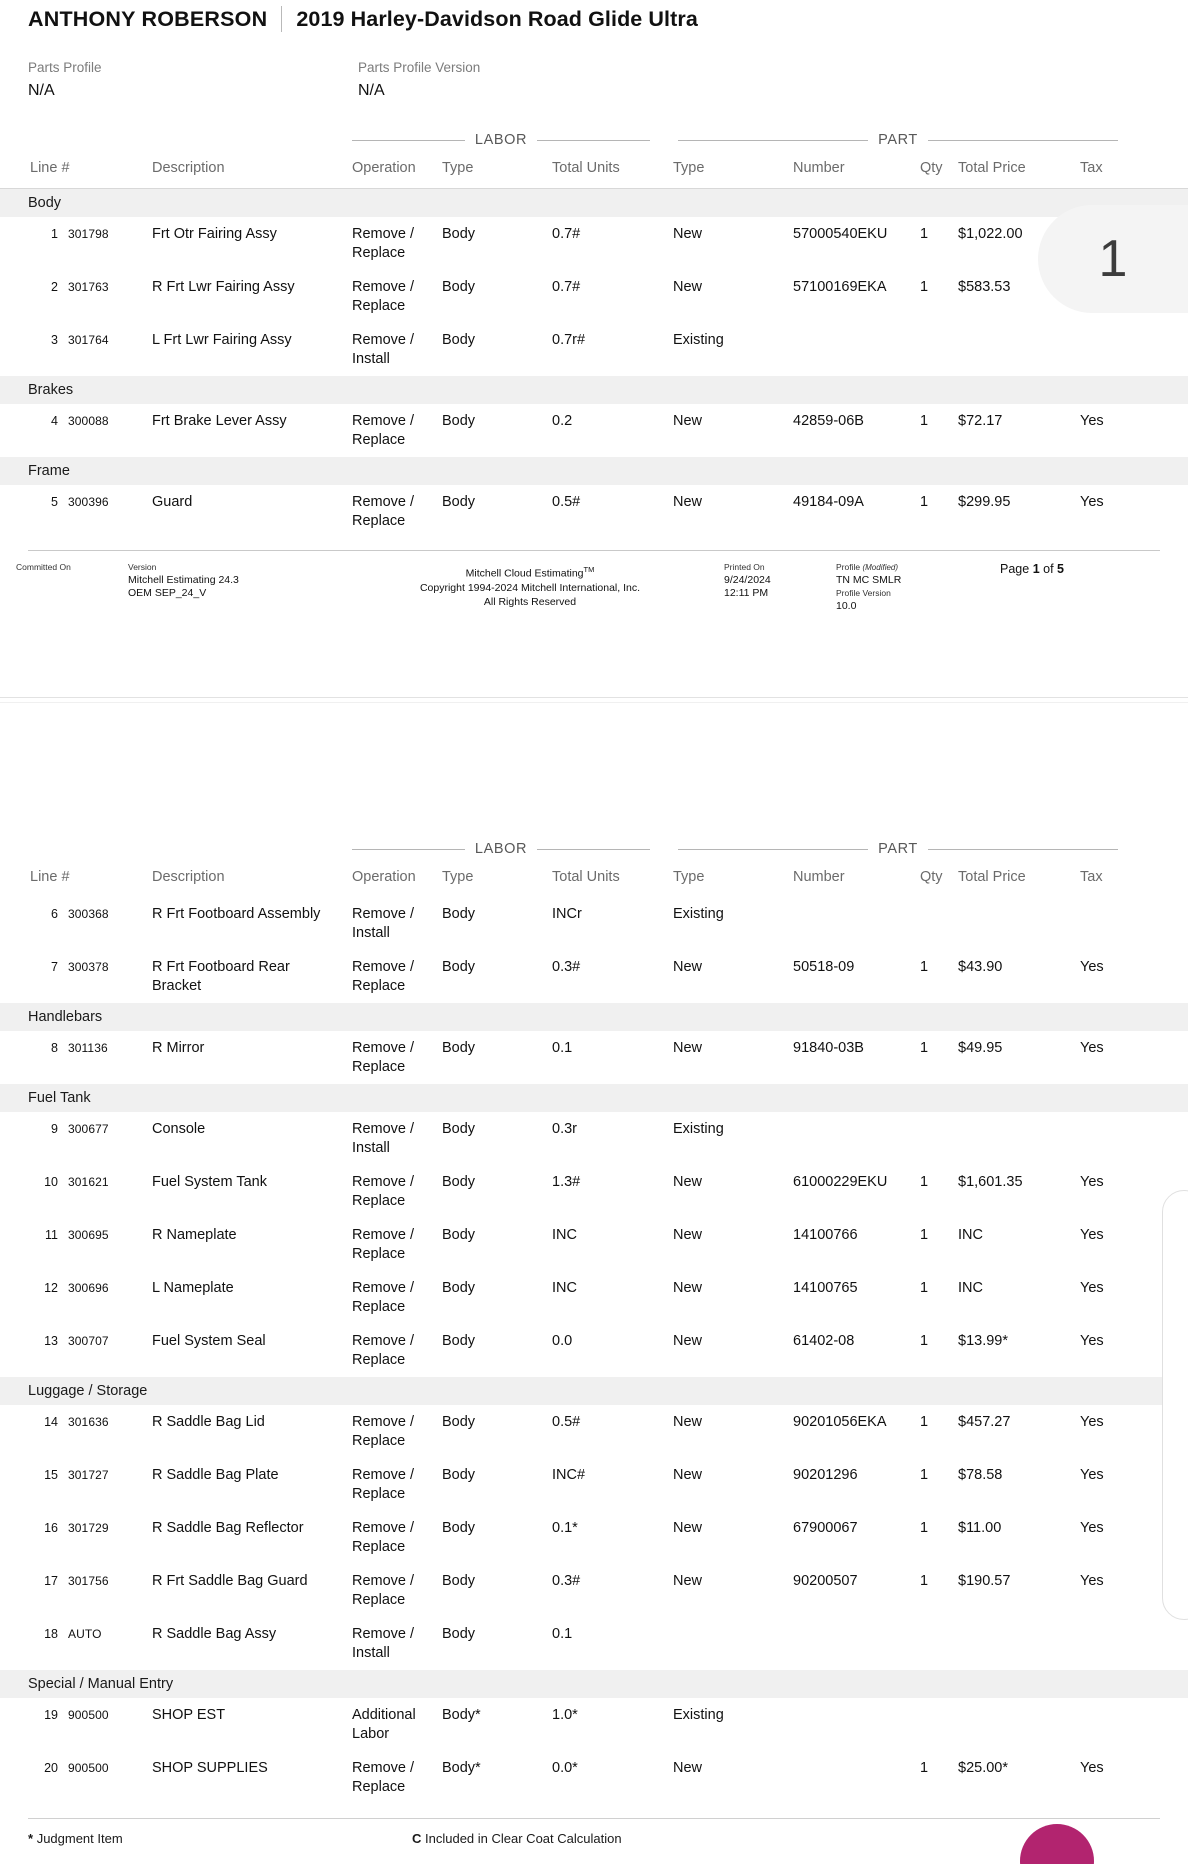 This screenshot has height=1864, width=1188. I want to click on line-number: 17, so click(51, 1581).